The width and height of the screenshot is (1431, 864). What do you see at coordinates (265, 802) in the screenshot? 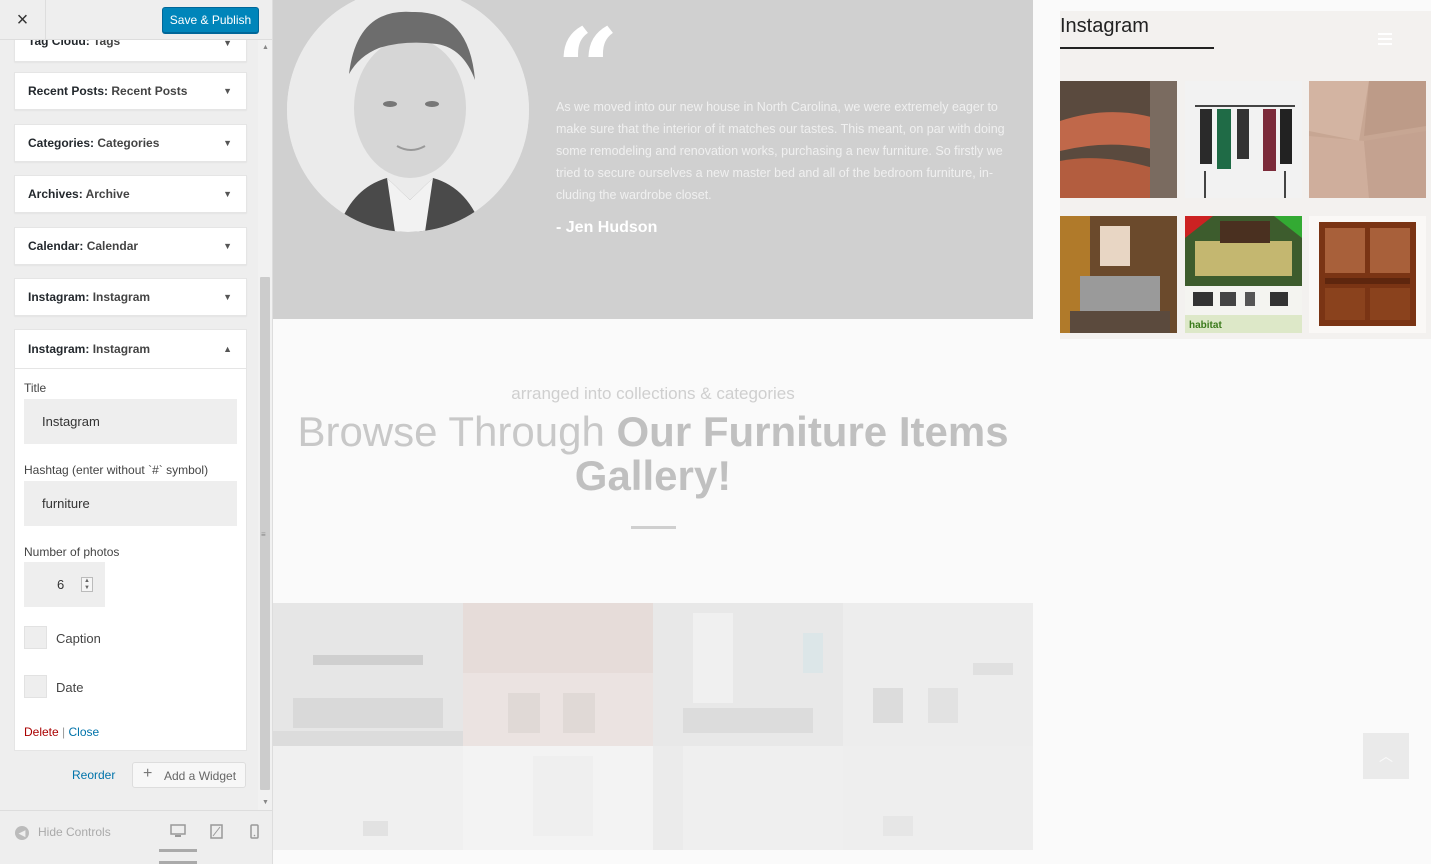
I see `scroll-down-arrow-icon: ▼` at bounding box center [265, 802].